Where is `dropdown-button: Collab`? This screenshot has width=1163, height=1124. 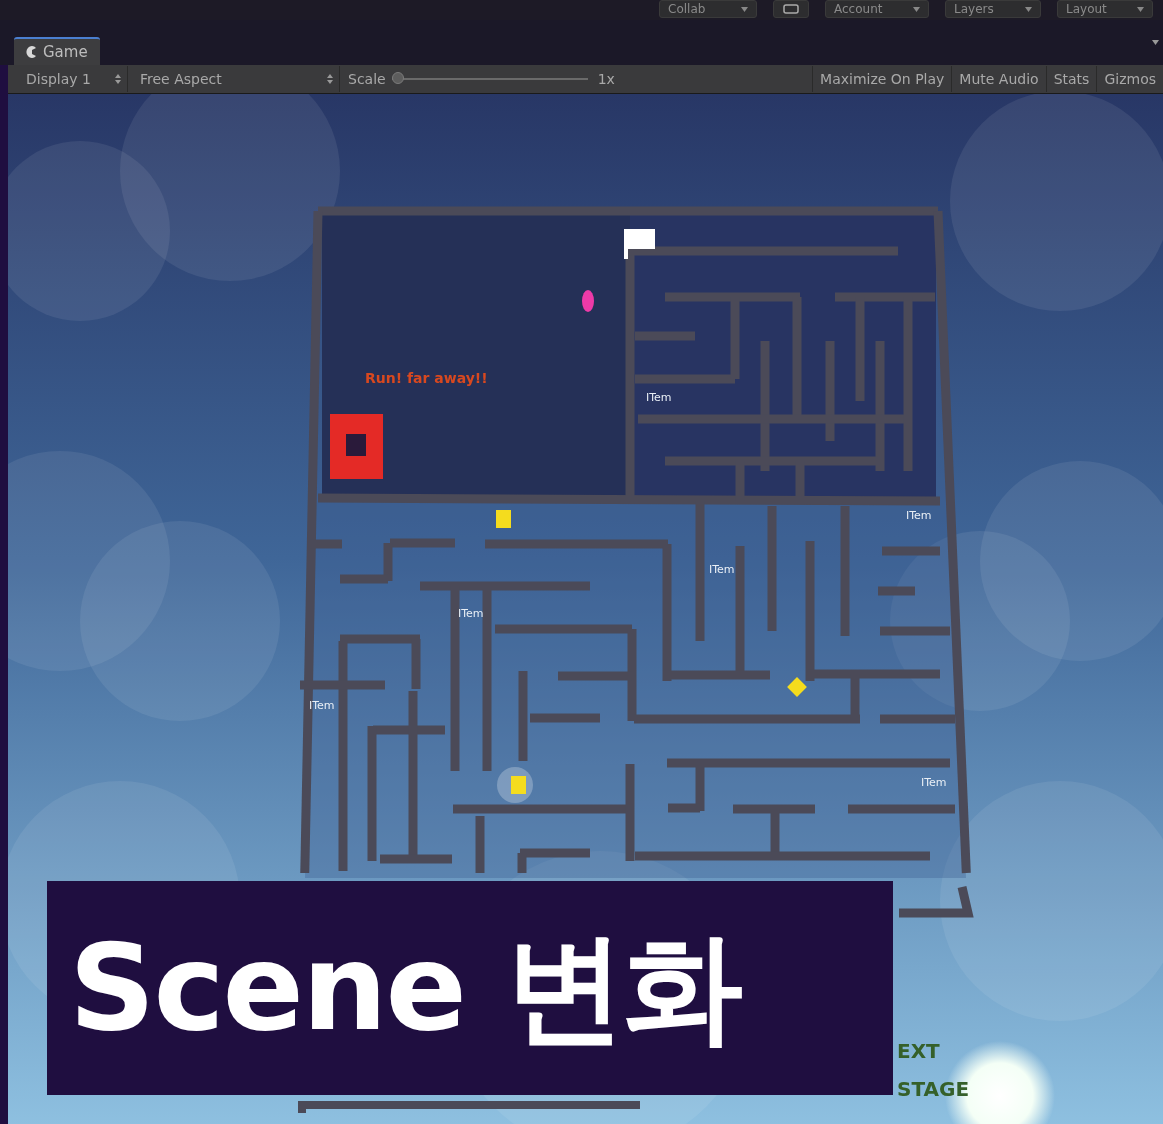
dropdown-button: Collab is located at coordinates (708, 9).